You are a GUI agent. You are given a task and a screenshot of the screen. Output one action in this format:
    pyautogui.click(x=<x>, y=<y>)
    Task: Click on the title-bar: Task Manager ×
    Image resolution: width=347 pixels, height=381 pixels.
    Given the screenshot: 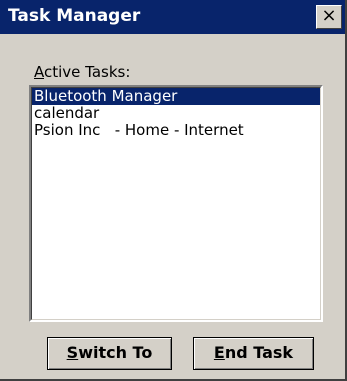 What is the action you would take?
    pyautogui.click(x=172, y=17)
    